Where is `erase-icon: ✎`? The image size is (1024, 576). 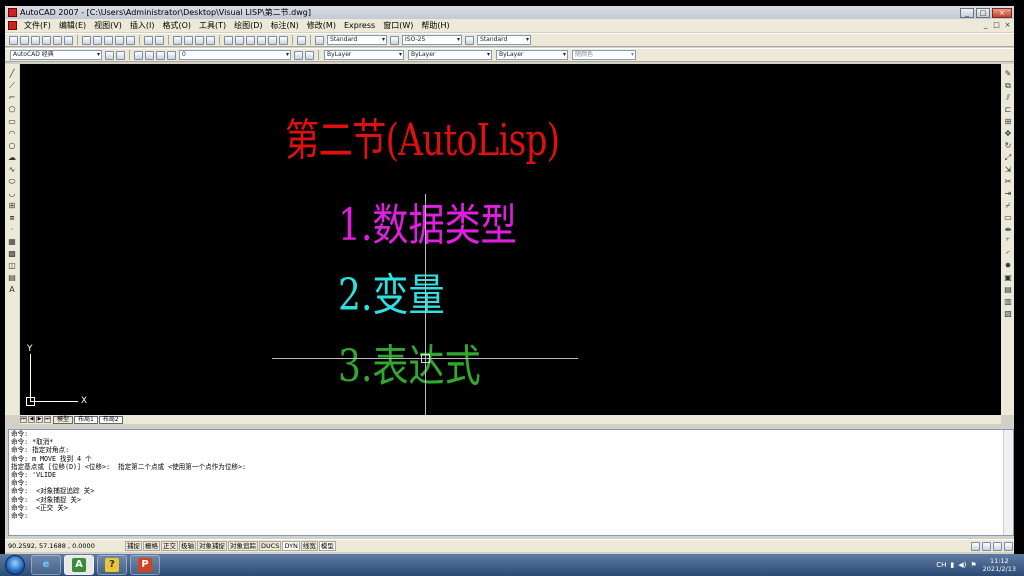 erase-icon: ✎ is located at coordinates (1008, 73).